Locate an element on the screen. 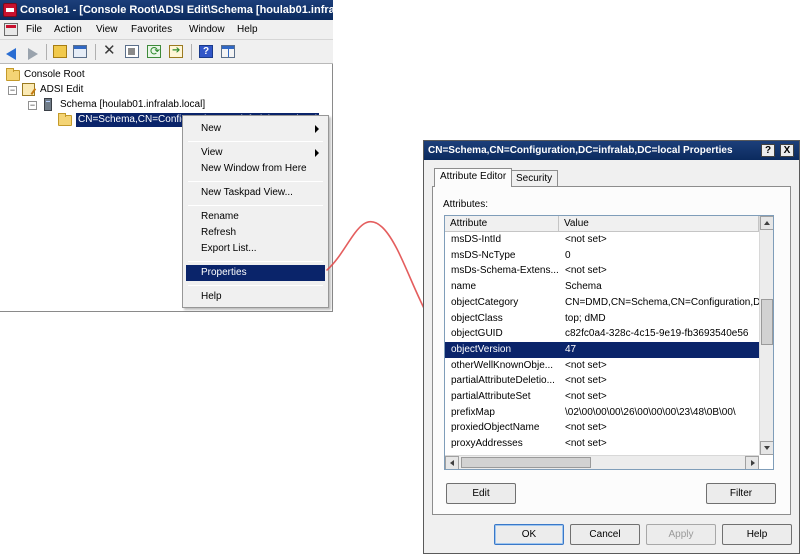  scroll-left-button is located at coordinates (452, 462).